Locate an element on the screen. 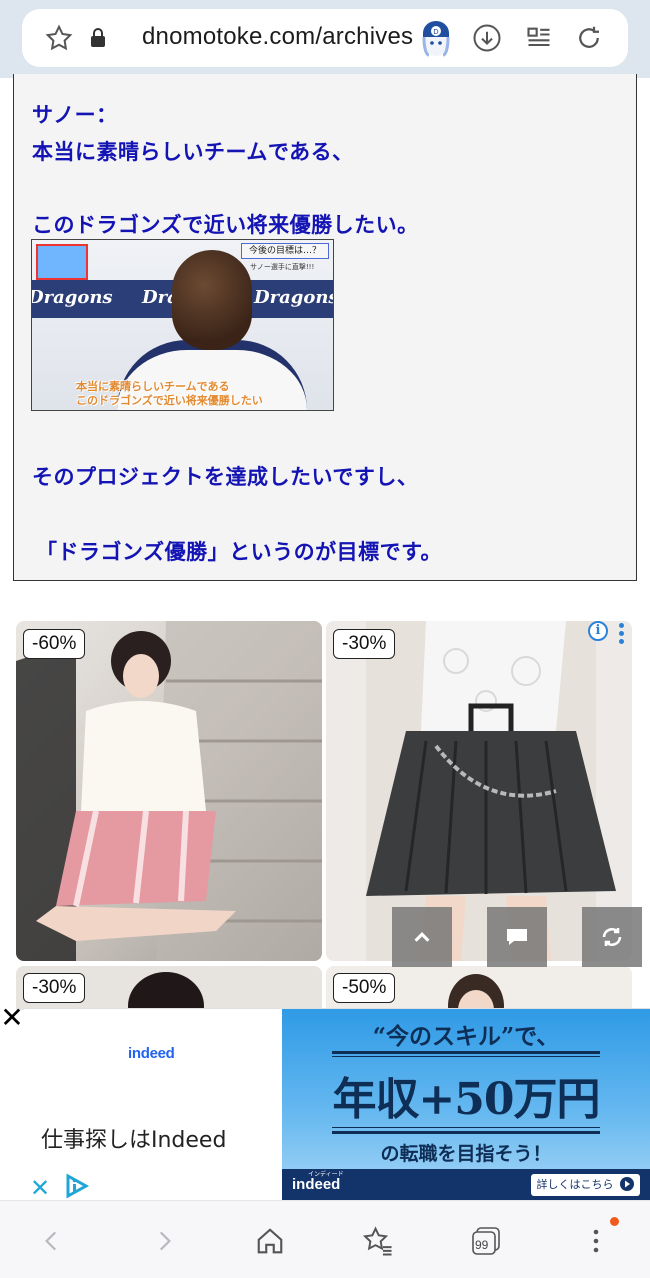  indeed-footer-reading: インディード is located at coordinates (326, 1174).